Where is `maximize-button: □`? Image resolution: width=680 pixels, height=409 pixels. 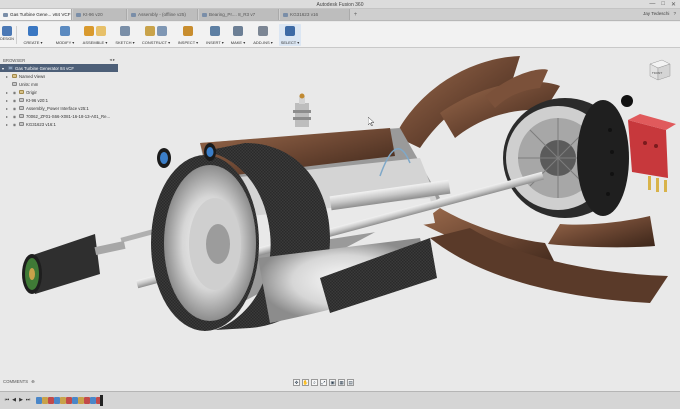 maximize-button: □ is located at coordinates (663, 4).